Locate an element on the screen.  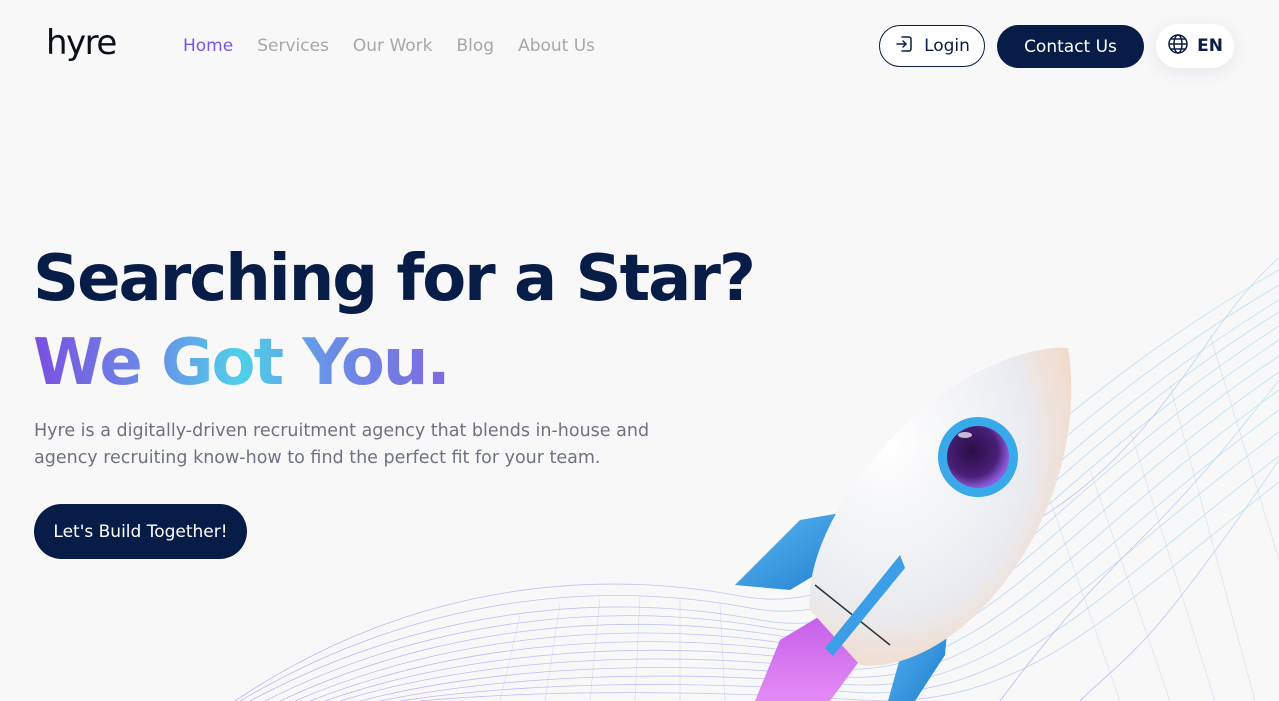
nav-our-work: Our Work is located at coordinates (393, 46).